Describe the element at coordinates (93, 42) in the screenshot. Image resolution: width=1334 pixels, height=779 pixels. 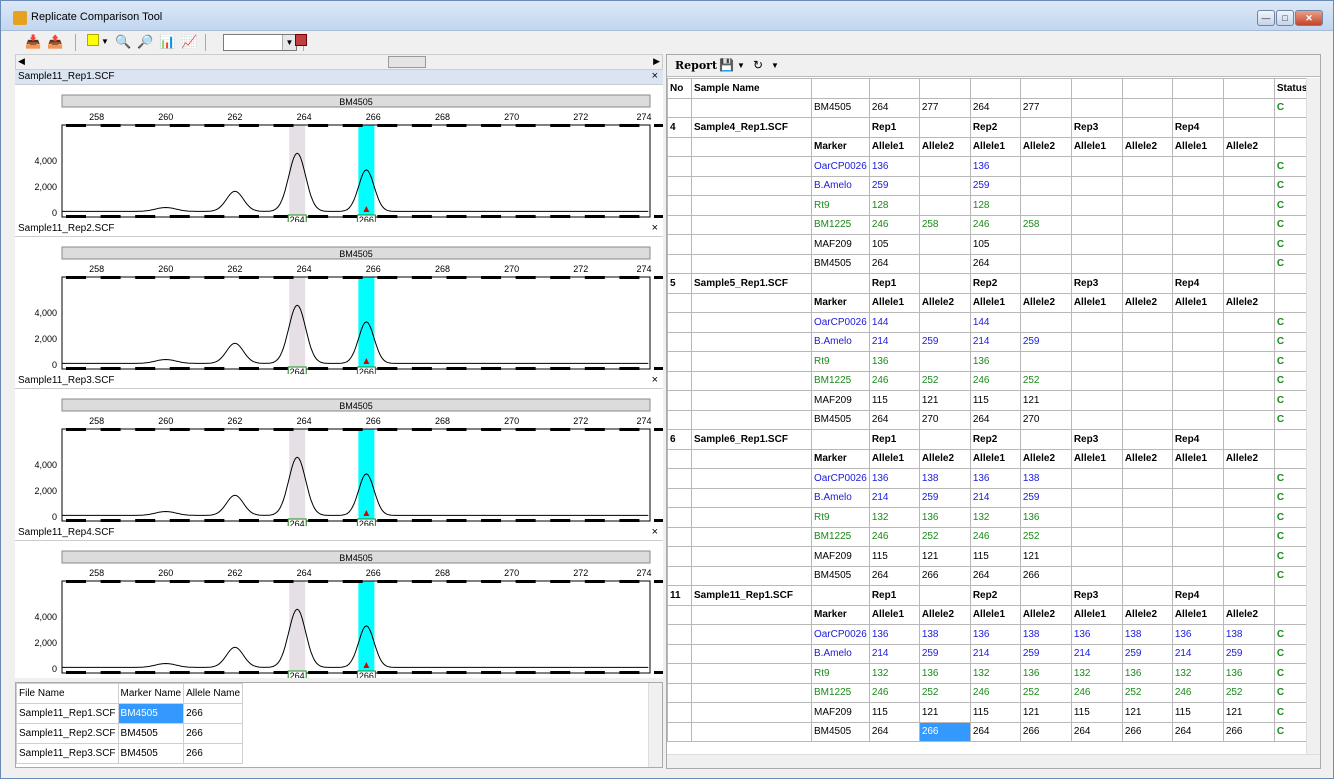
I see `color-icon` at that location.